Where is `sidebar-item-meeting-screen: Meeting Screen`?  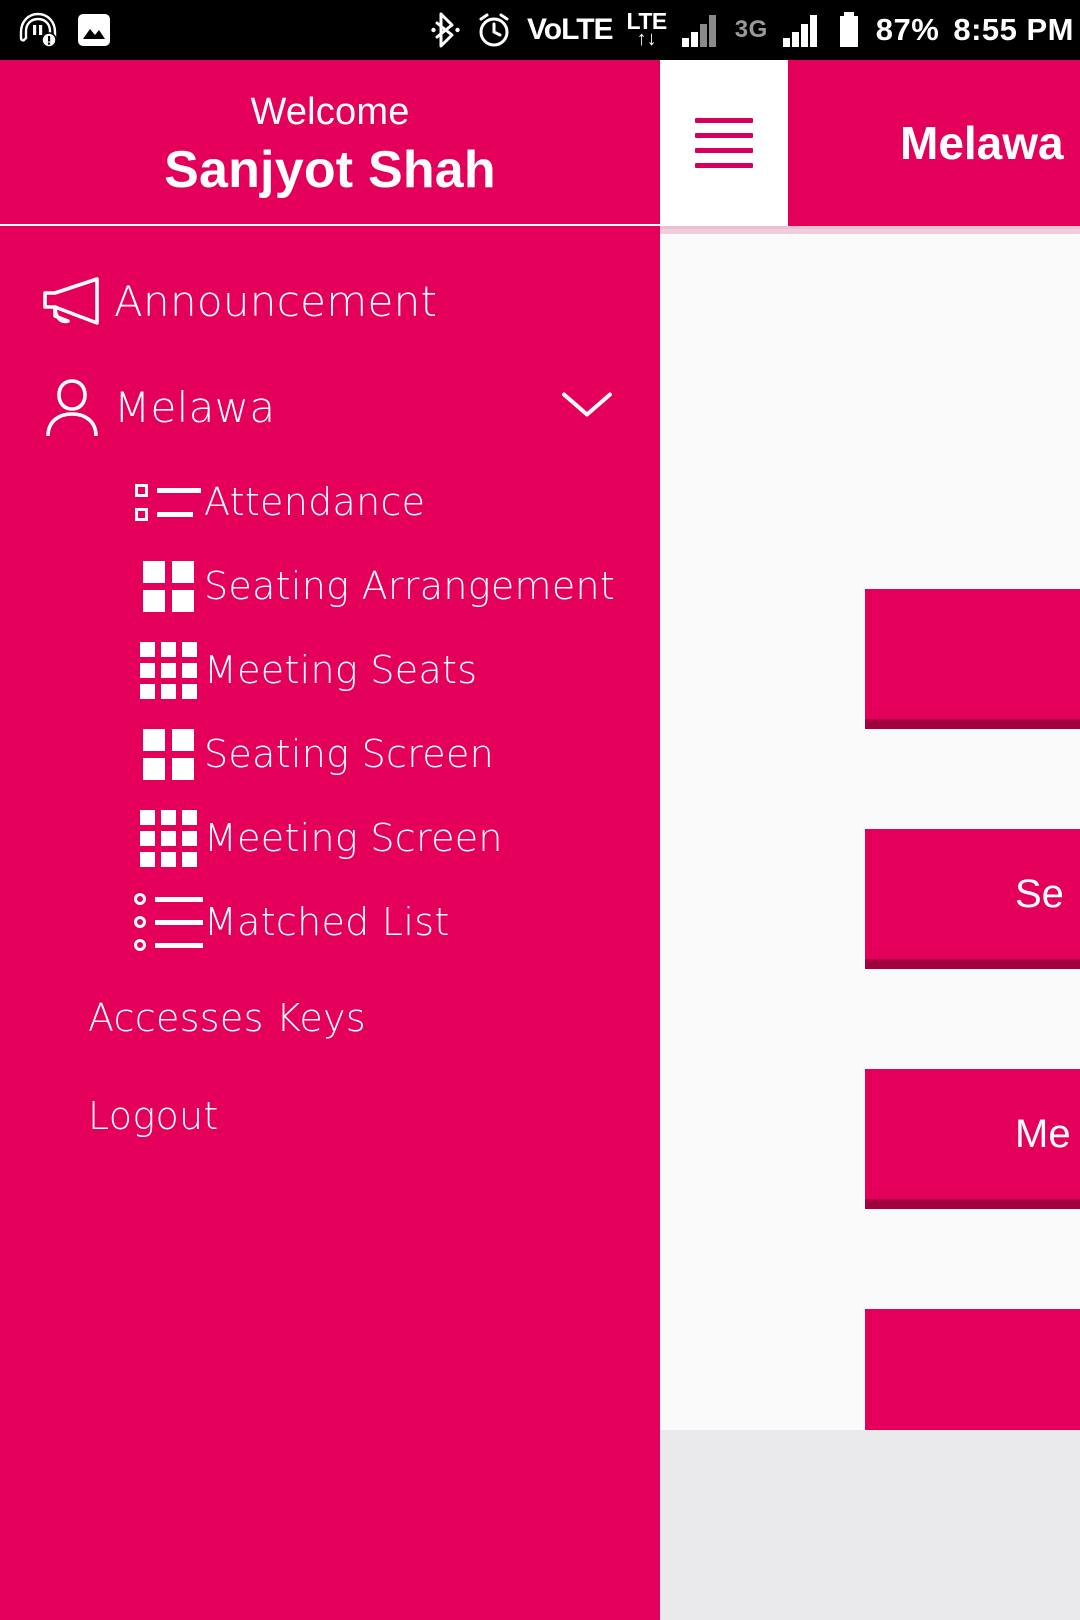 sidebar-item-meeting-screen: Meeting Screen is located at coordinates (340, 838).